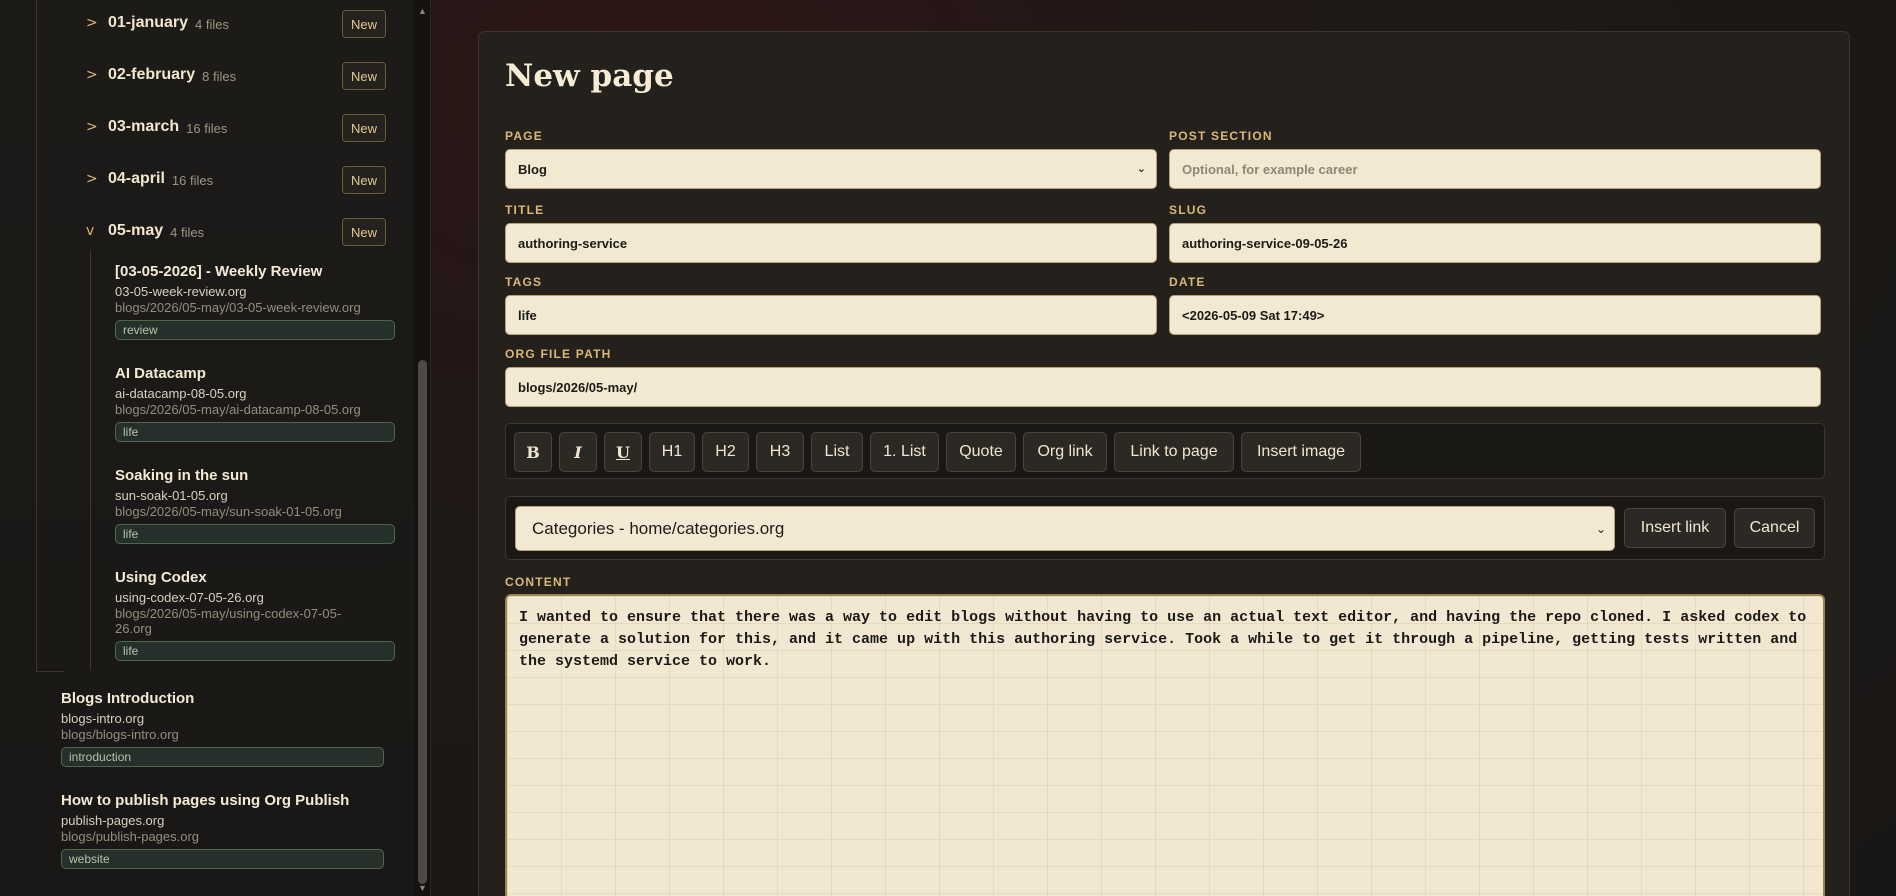 The image size is (1896, 896). Describe the element at coordinates (831, 315) in the screenshot. I see `tags-input: life` at that location.